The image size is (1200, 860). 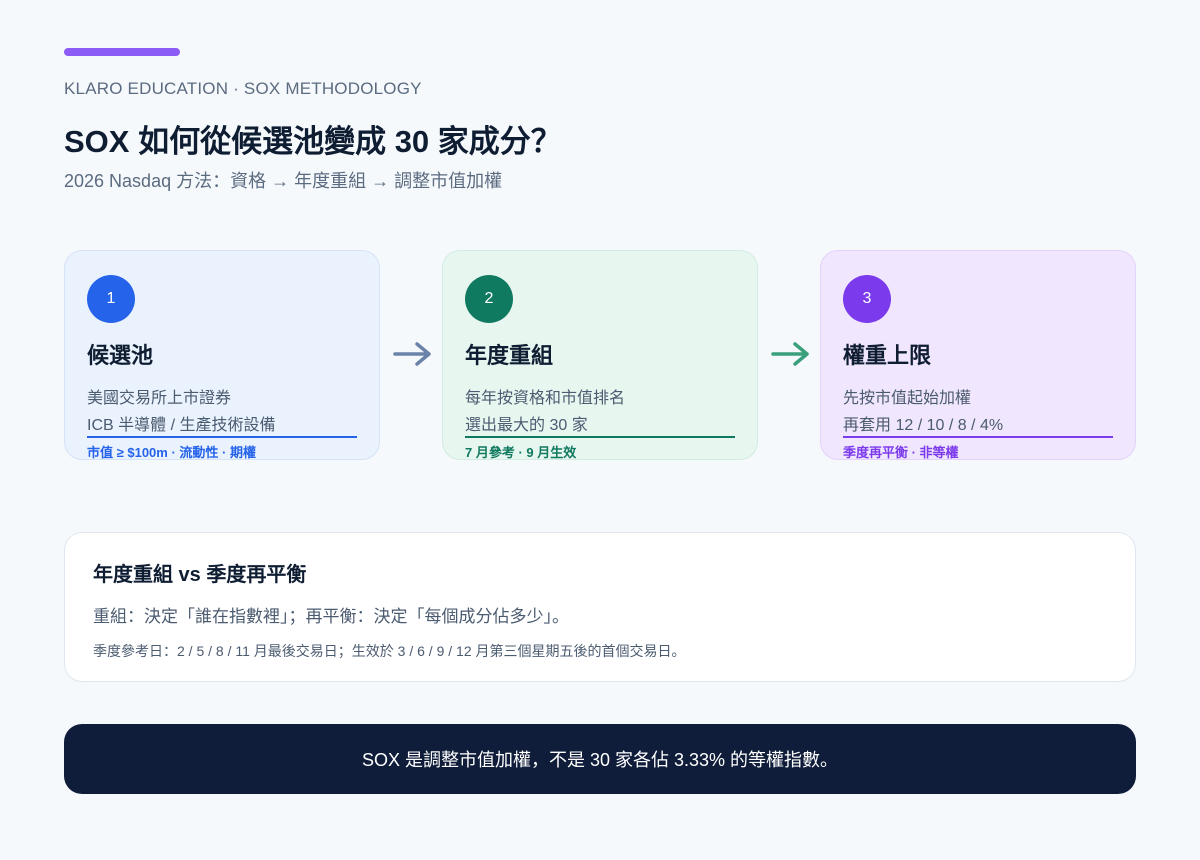 I want to click on step-description-line: ICB 半導體 / 生產技術設備, so click(x=181, y=425).